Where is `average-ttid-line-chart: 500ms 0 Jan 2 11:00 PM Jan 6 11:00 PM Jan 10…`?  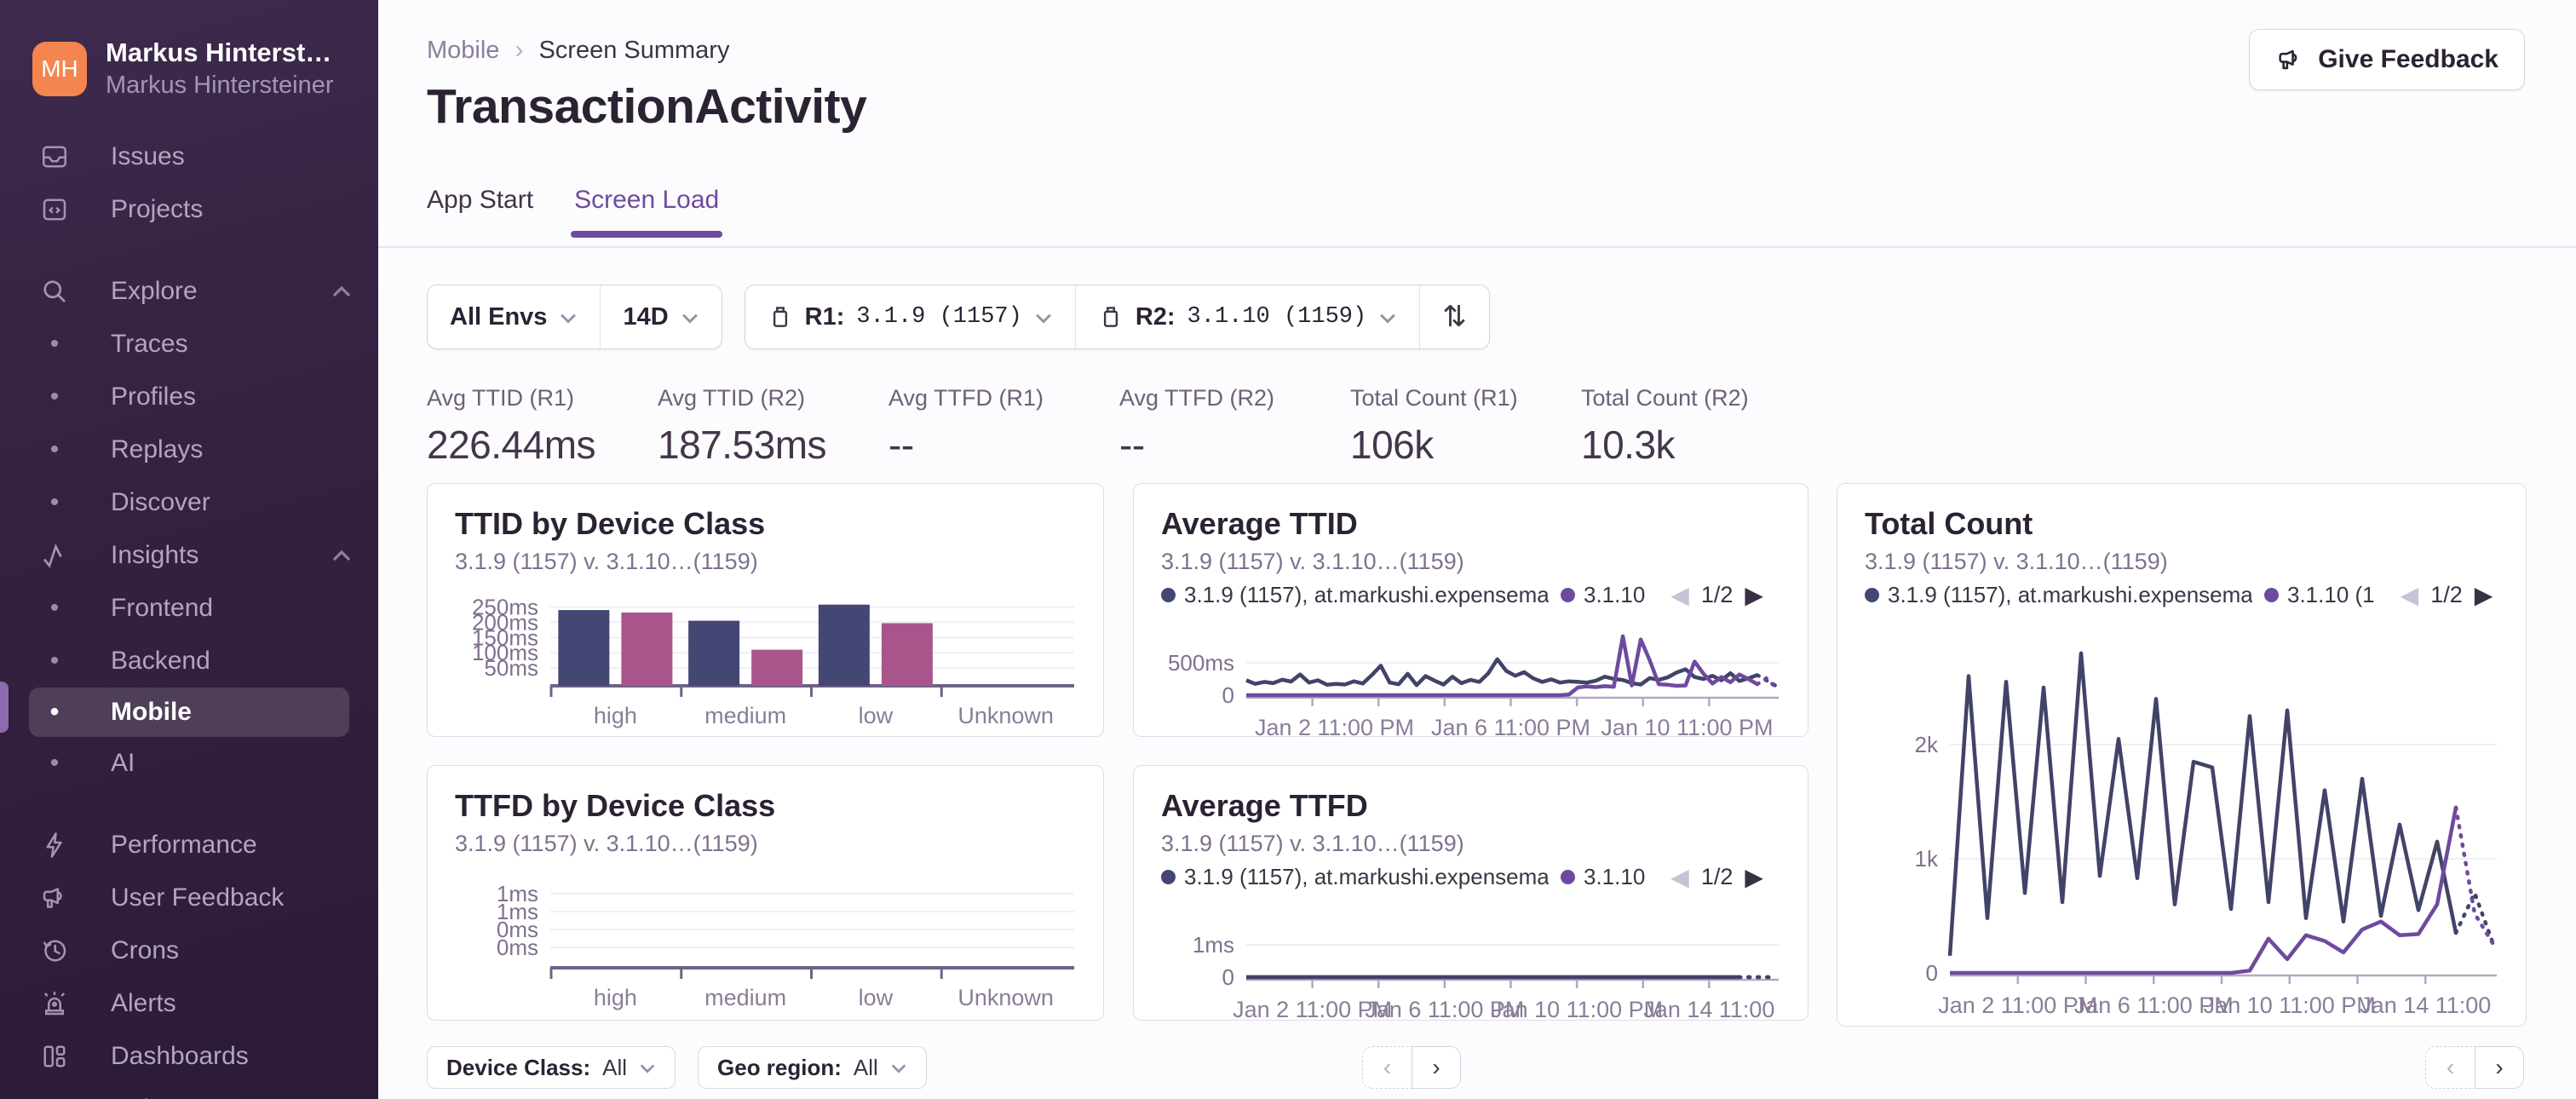
average-ttid-line-chart: 500ms 0 Jan 2 11:00 PM Jan 6 11:00 PM Jan 10… is located at coordinates (1471, 678).